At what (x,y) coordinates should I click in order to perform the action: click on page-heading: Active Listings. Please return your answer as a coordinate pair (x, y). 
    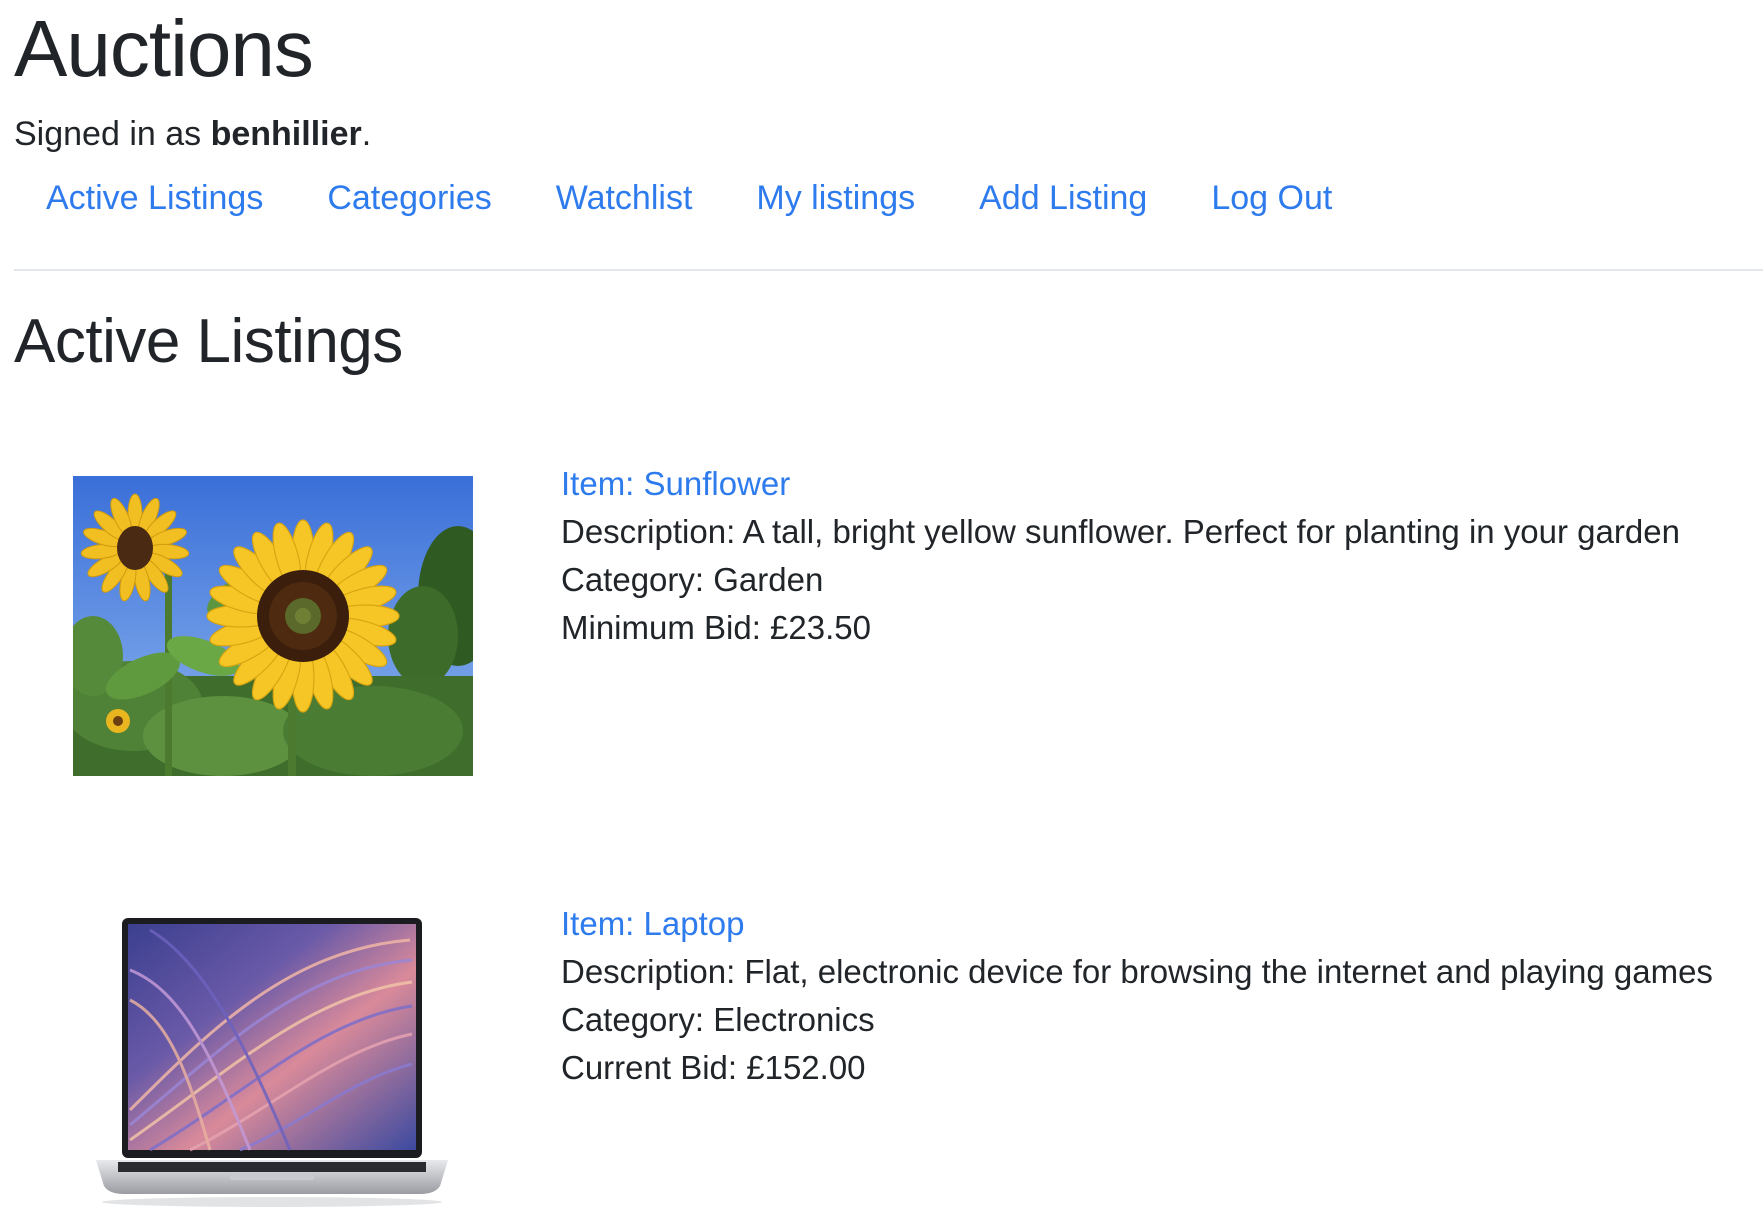
    Looking at the image, I should click on (208, 341).